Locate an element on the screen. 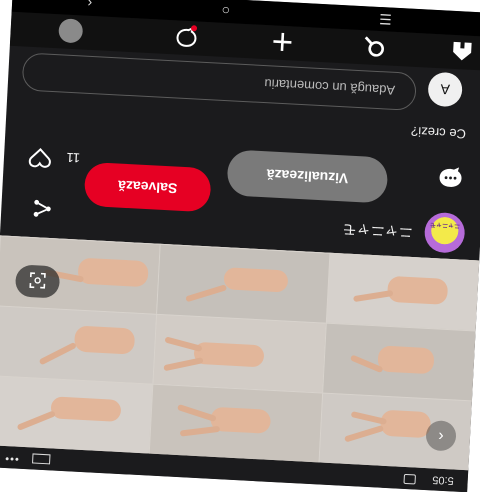 This screenshot has width=480, height=492. creator-name: ニャニャモ is located at coordinates (377, 231).